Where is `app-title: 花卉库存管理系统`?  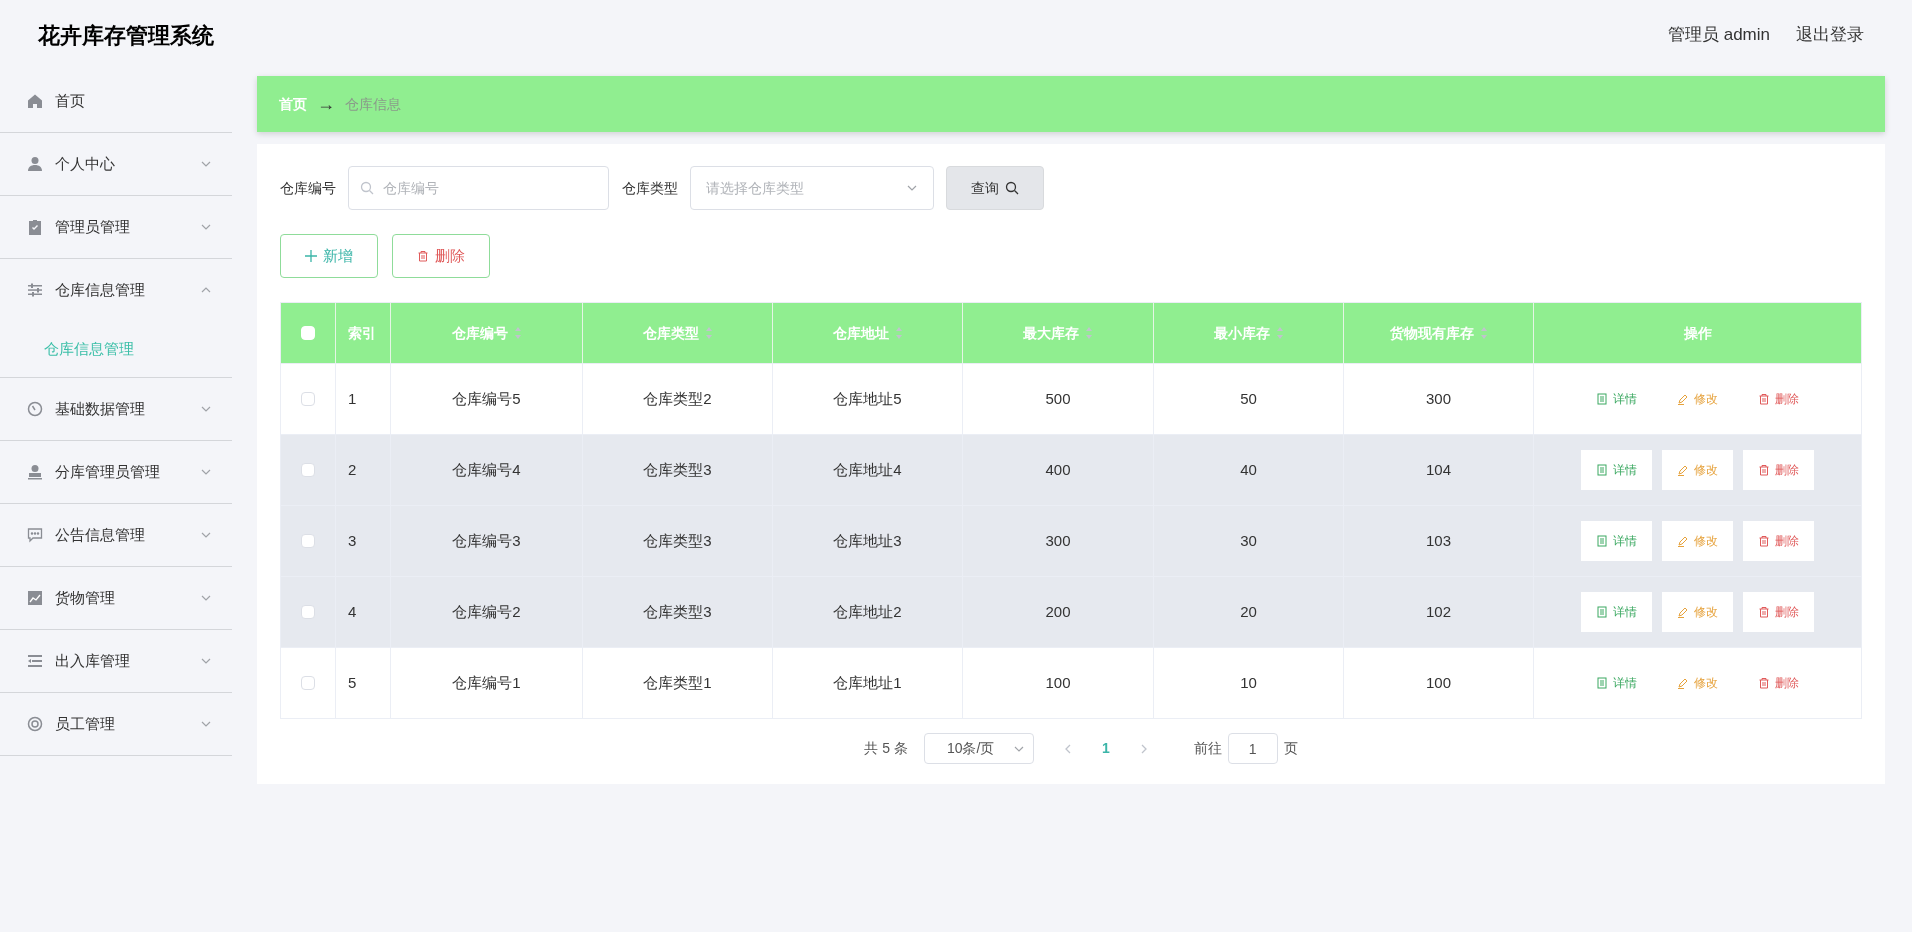
app-title: 花卉库存管理系统 is located at coordinates (126, 35).